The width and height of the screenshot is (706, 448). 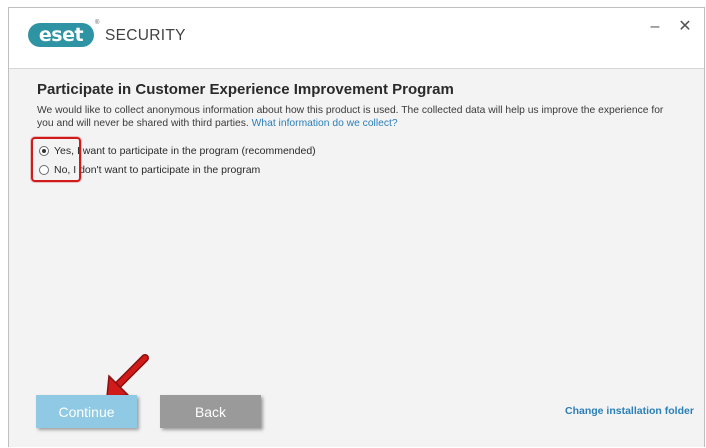 I want to click on annotation-highlight-box, so click(x=56, y=159).